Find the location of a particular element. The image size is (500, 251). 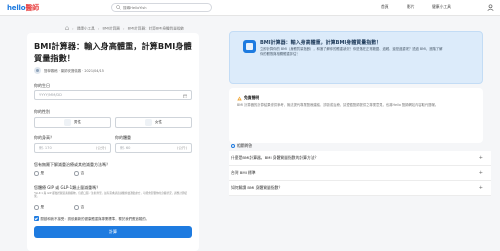

birthday-field: YYYY/MM/DD is located at coordinates (113, 95).